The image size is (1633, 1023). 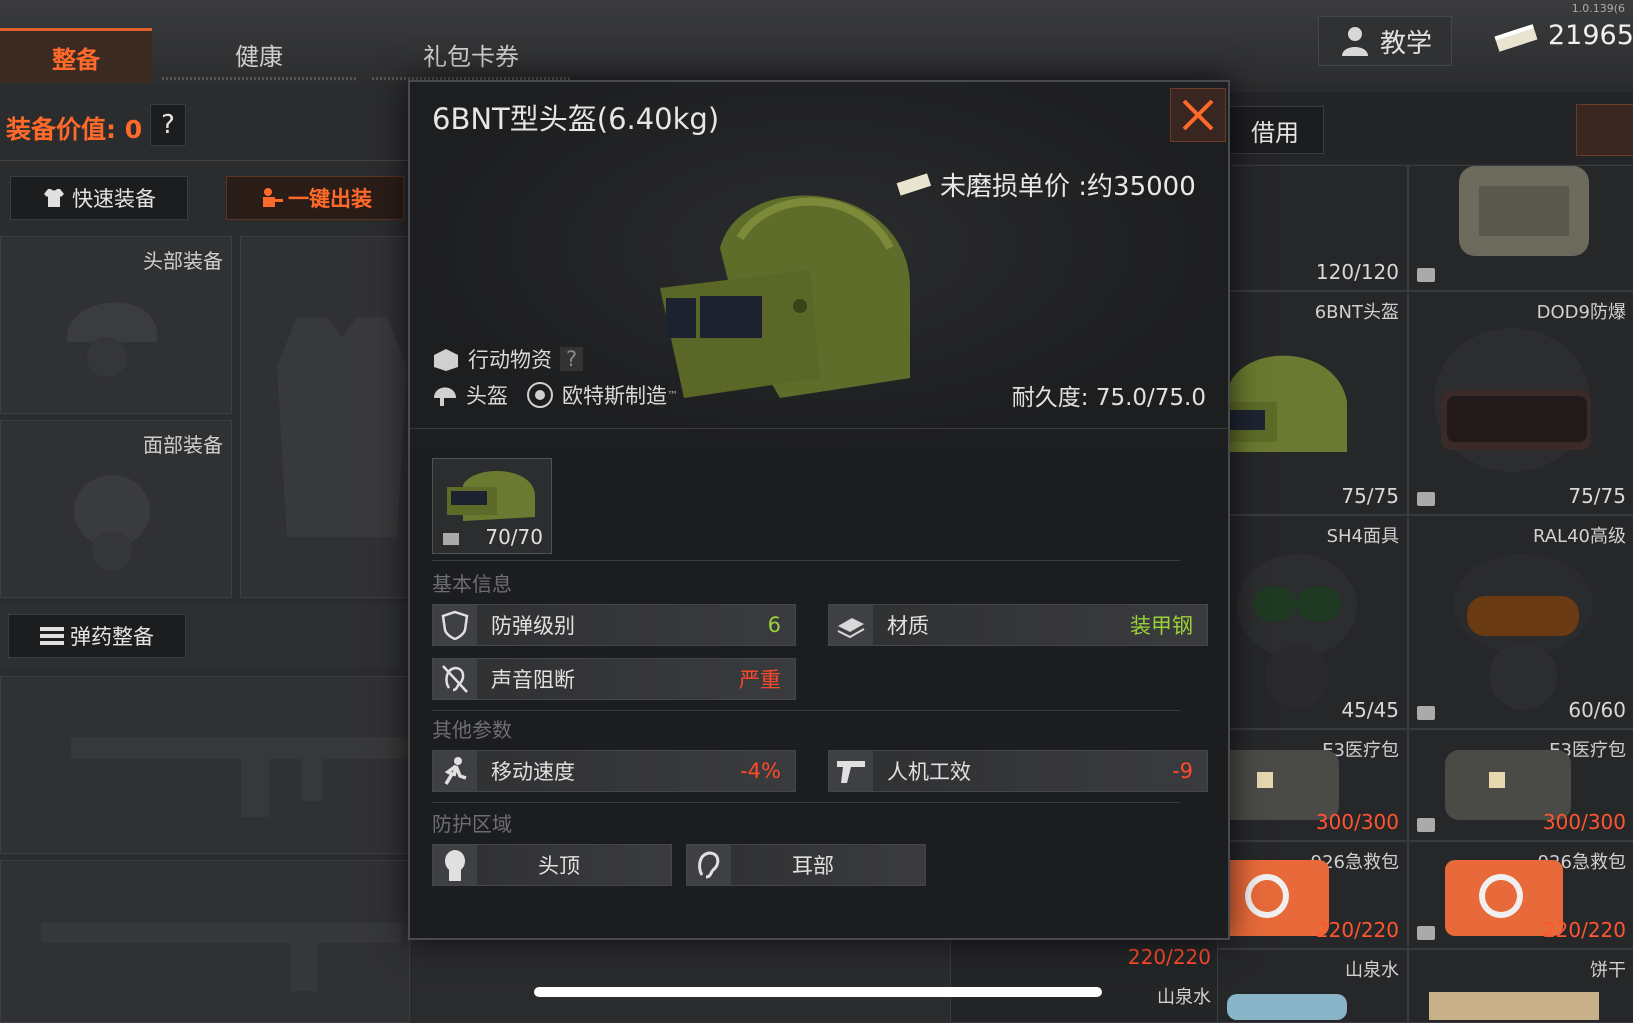 What do you see at coordinates (1608, 970) in the screenshot?
I see `item-name: 饼干` at bounding box center [1608, 970].